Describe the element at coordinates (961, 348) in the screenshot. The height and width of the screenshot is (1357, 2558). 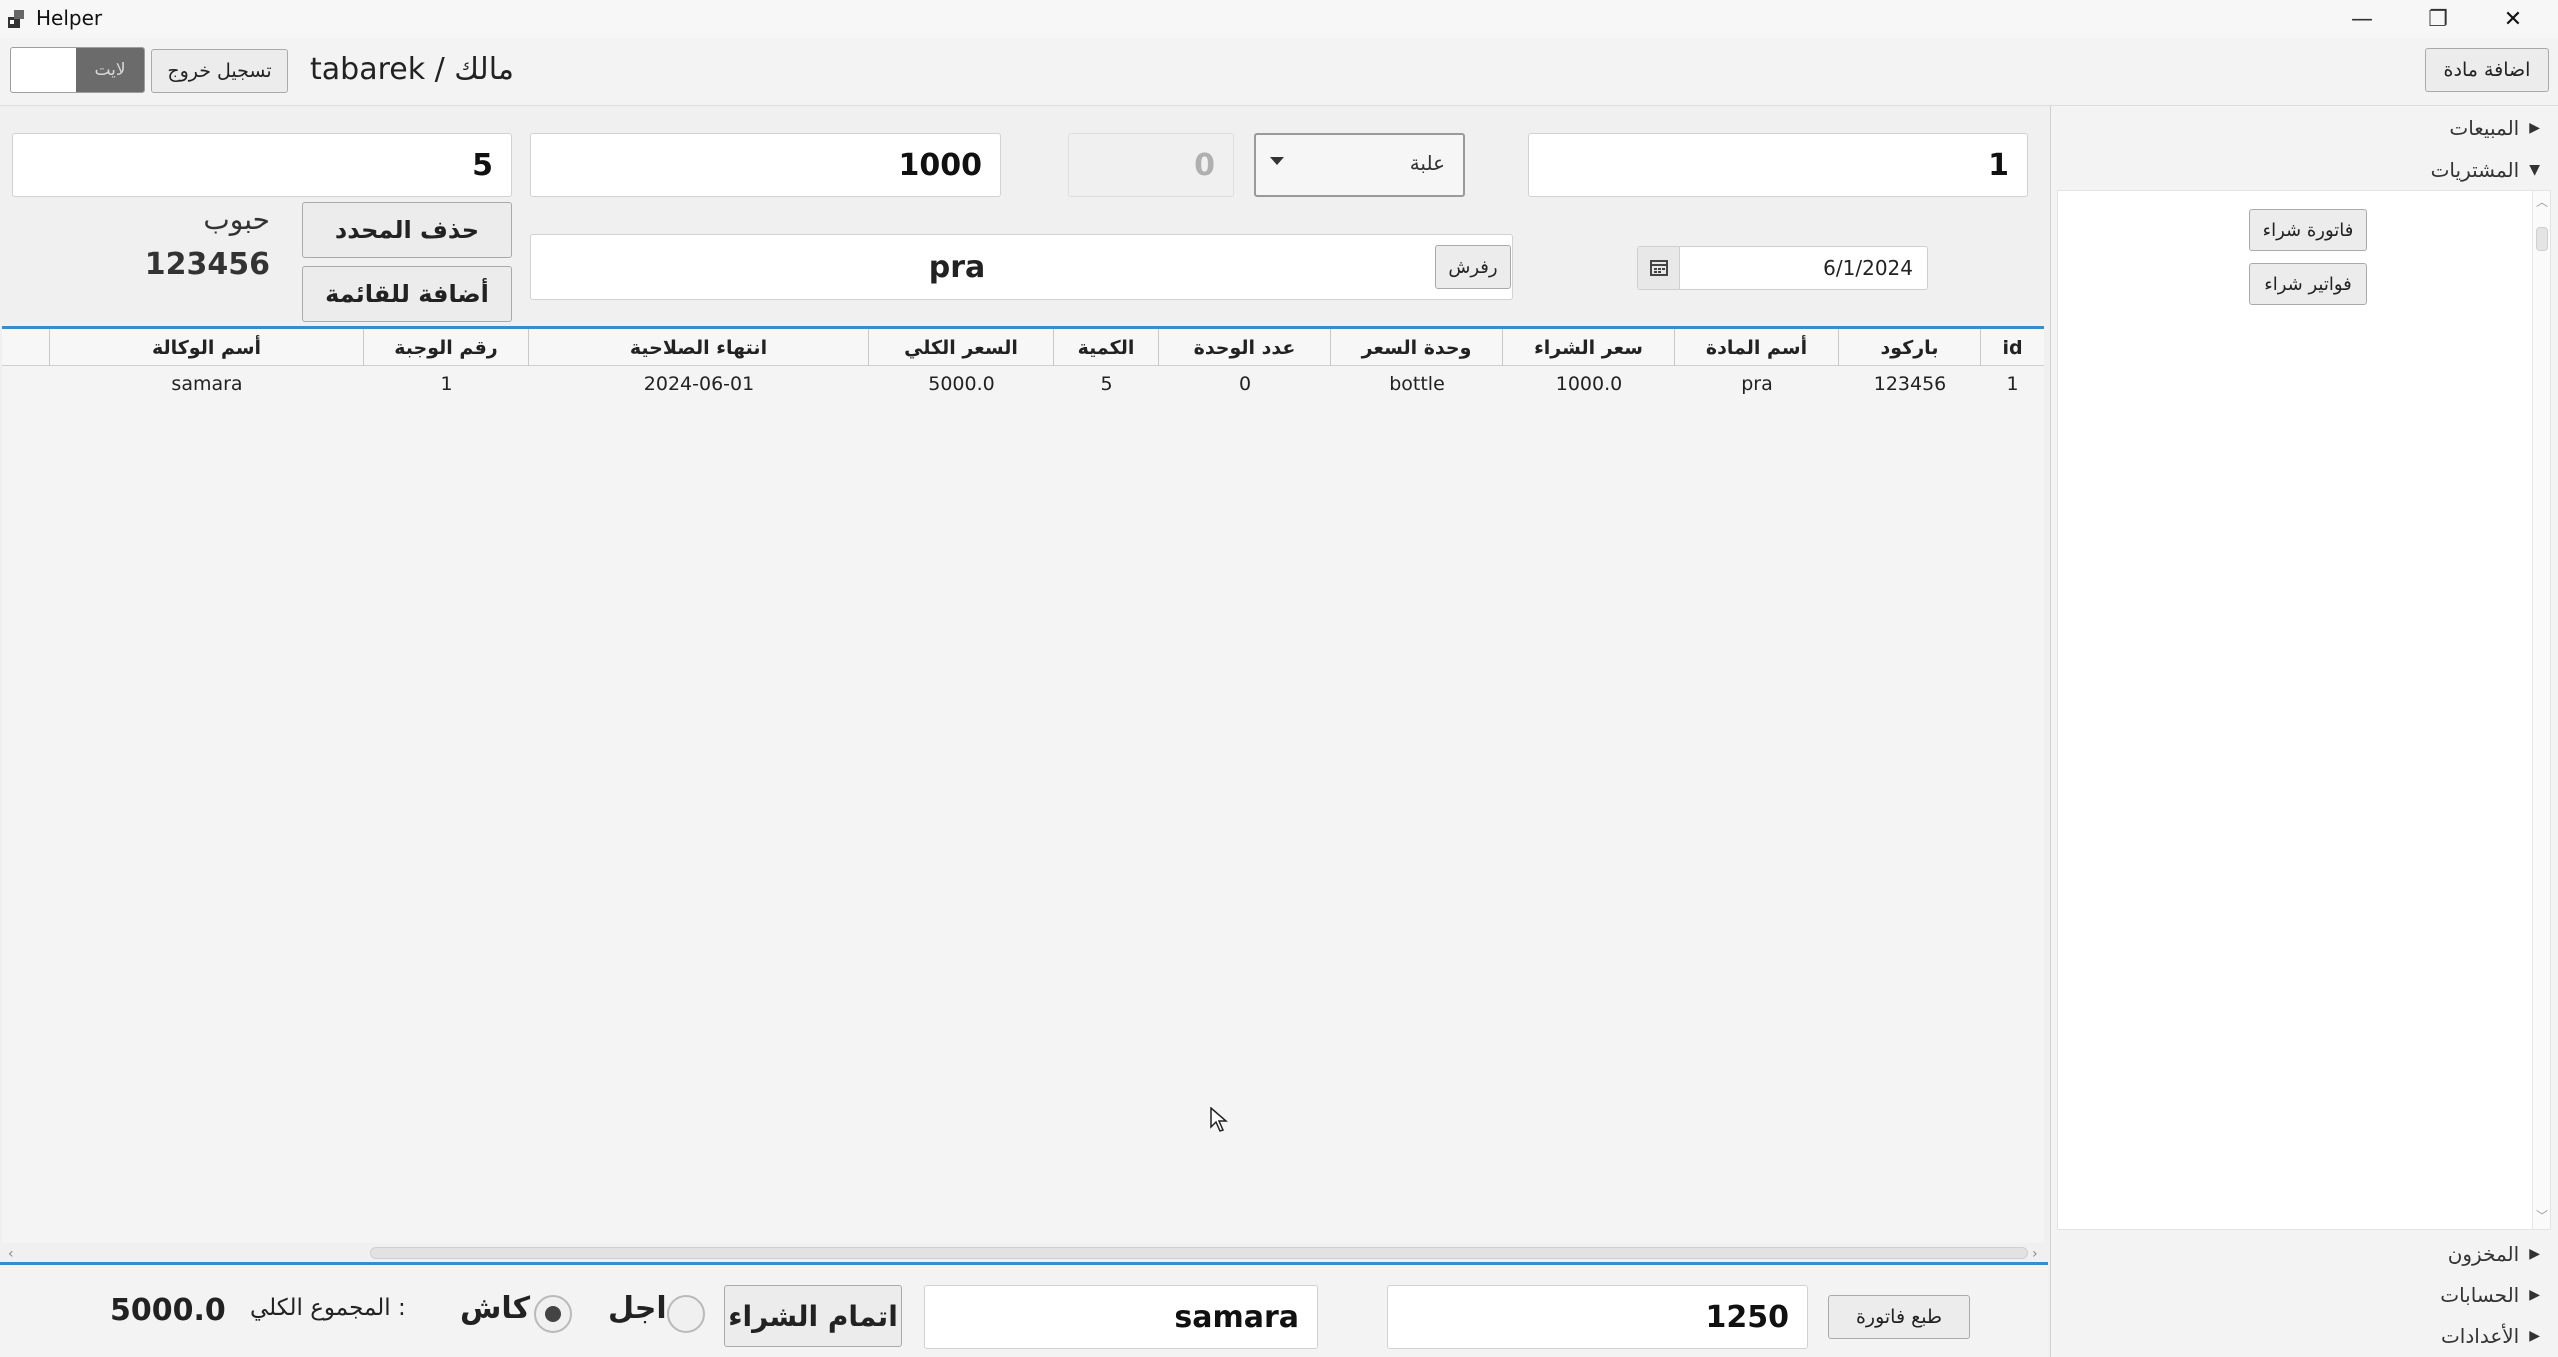
I see `column-header-total-price: السعر الكلي` at that location.